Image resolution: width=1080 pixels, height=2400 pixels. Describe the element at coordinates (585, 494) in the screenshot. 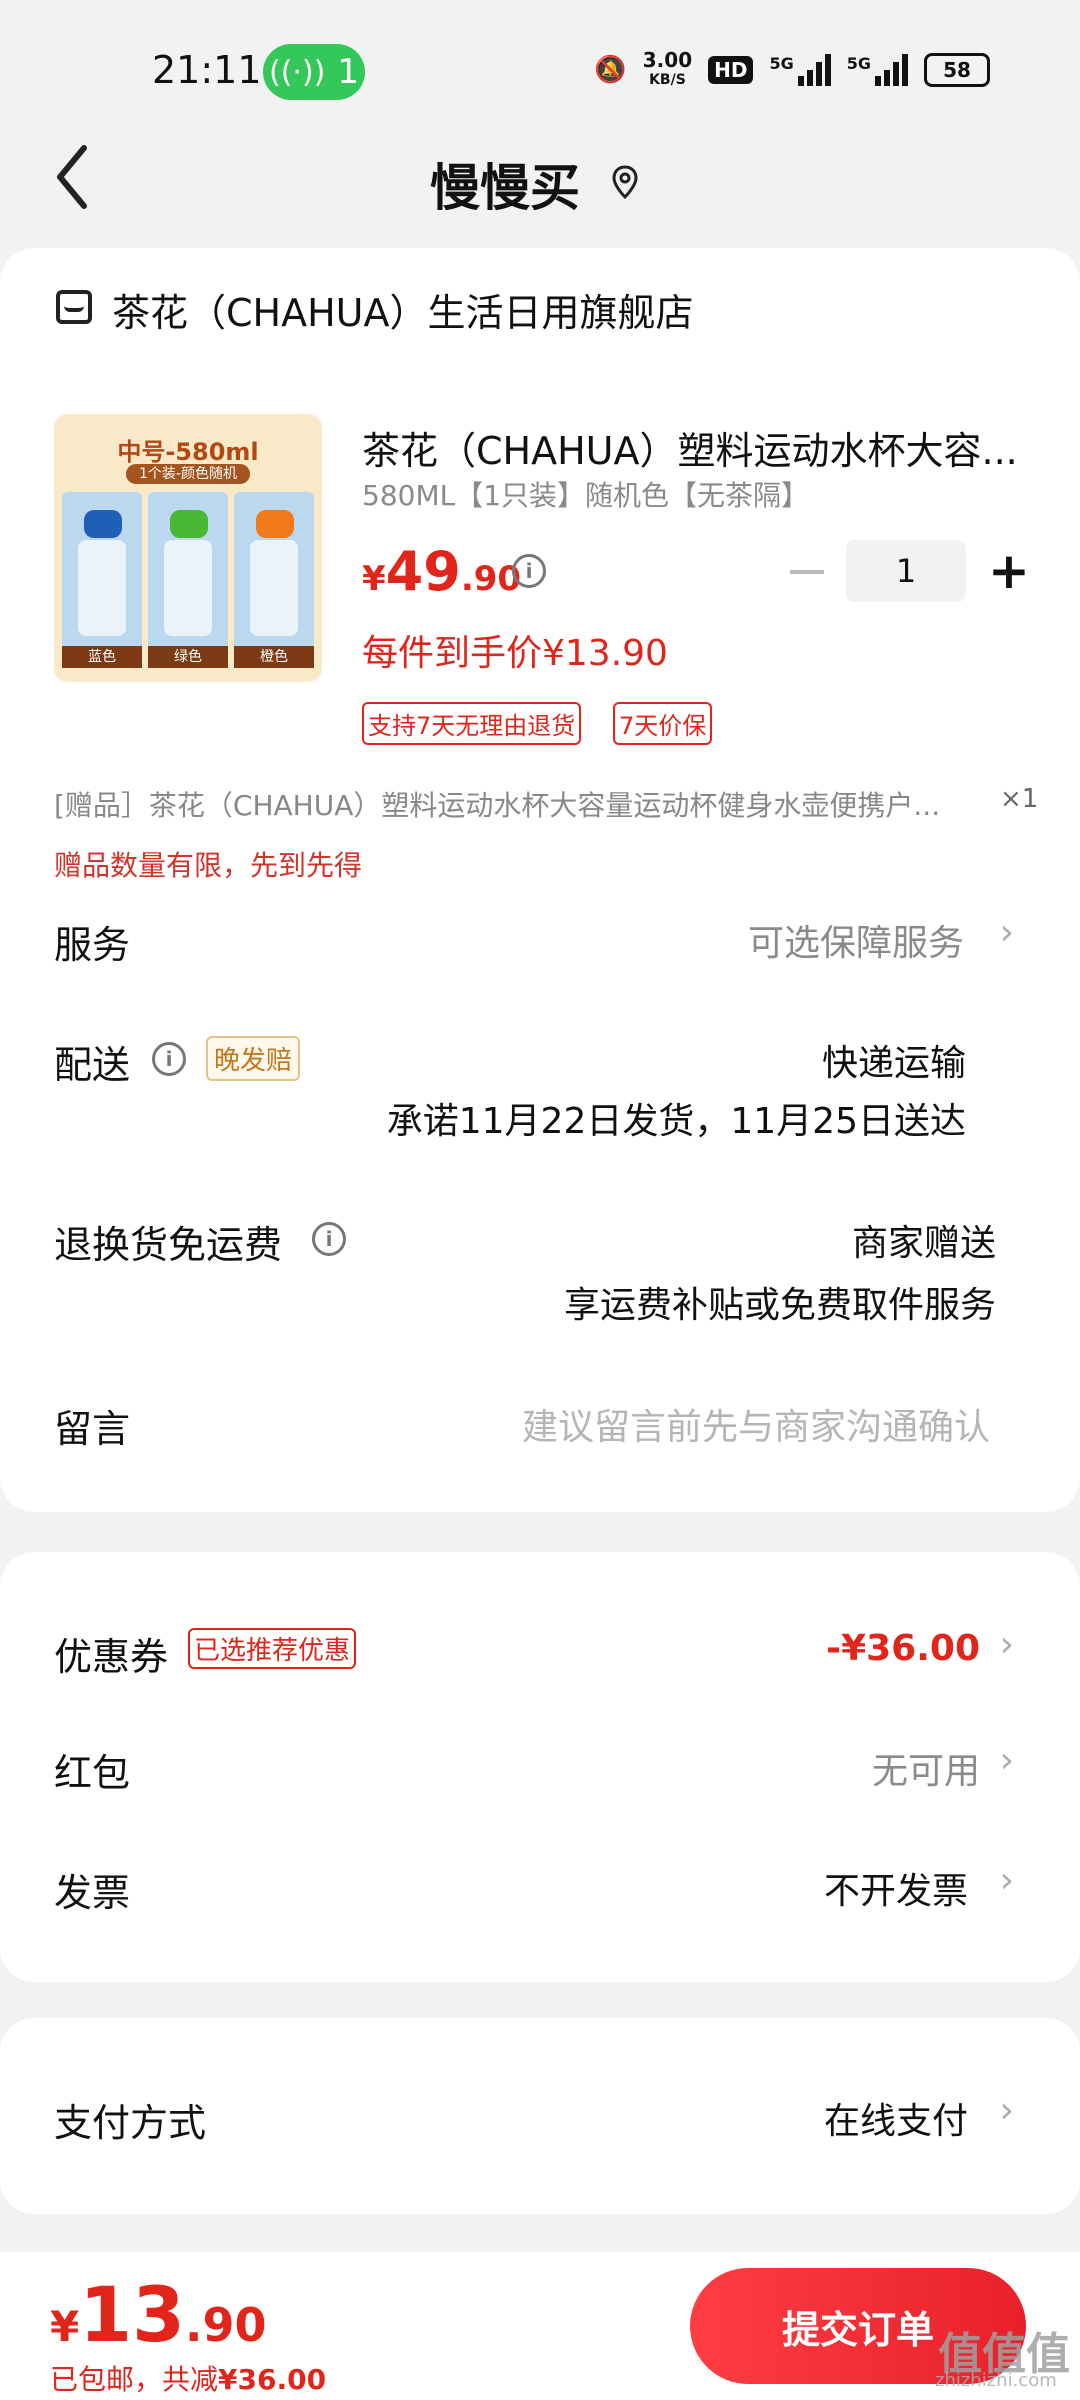

I see `product-spec: 580ML【1只装】随机色【无茶隔】` at that location.